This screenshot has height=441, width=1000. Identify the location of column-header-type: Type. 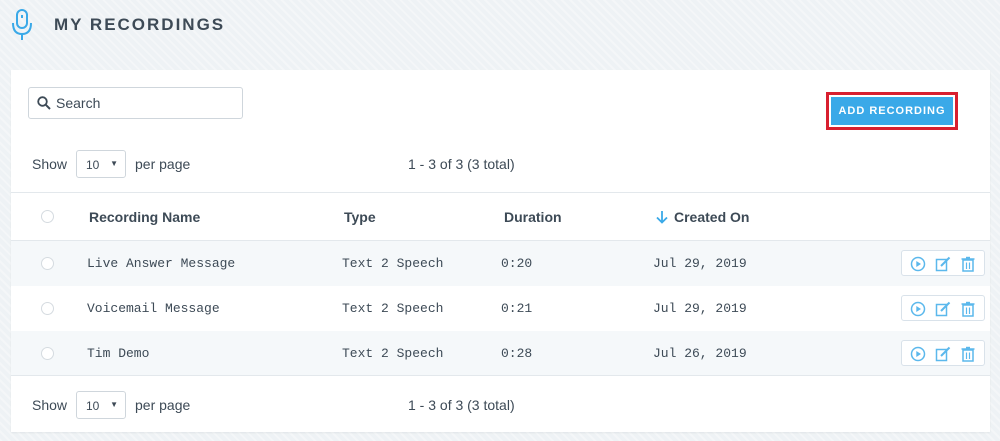
(360, 217).